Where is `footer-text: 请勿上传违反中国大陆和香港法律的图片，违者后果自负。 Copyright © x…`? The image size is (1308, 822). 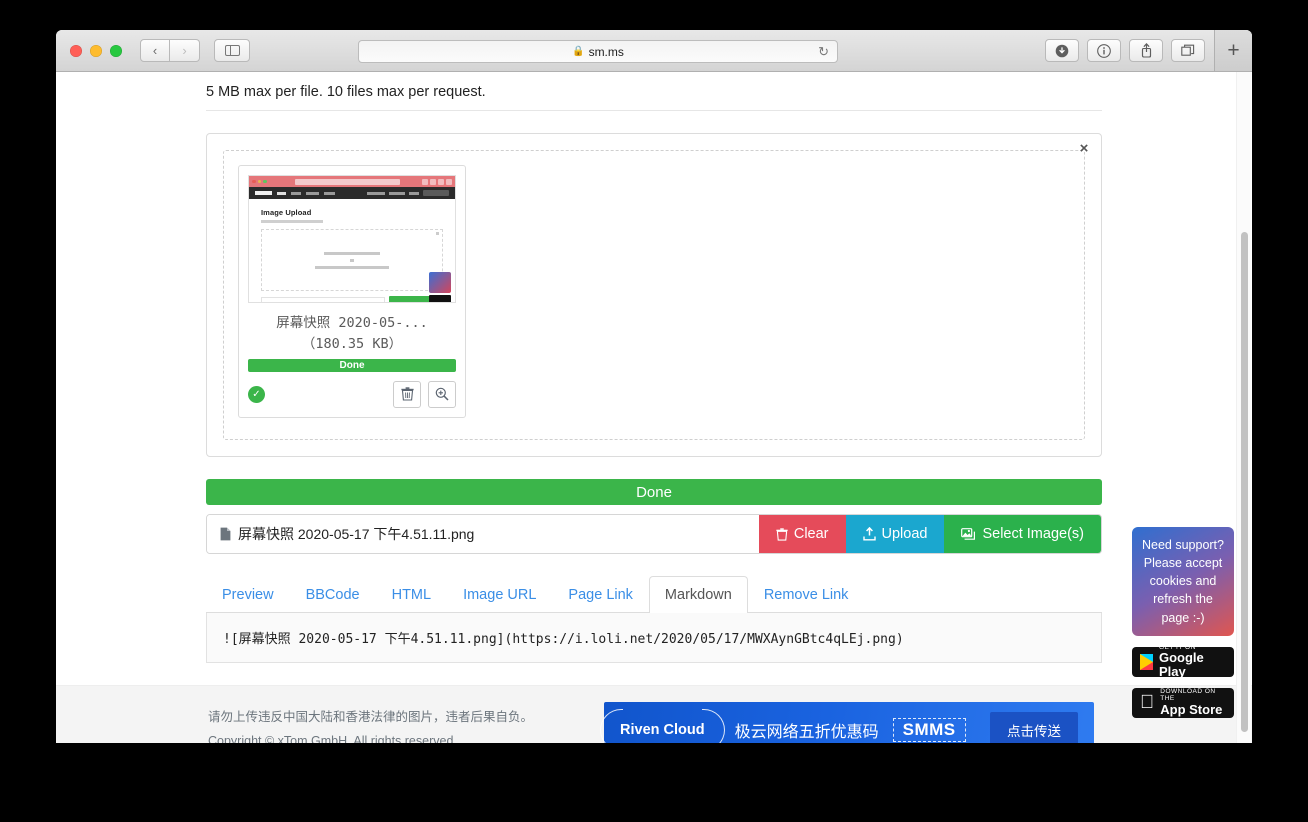 footer-text: 请勿上传违反中国大陆和香港法律的图片，违者后果自负。 Copyright © x… is located at coordinates (369, 724).